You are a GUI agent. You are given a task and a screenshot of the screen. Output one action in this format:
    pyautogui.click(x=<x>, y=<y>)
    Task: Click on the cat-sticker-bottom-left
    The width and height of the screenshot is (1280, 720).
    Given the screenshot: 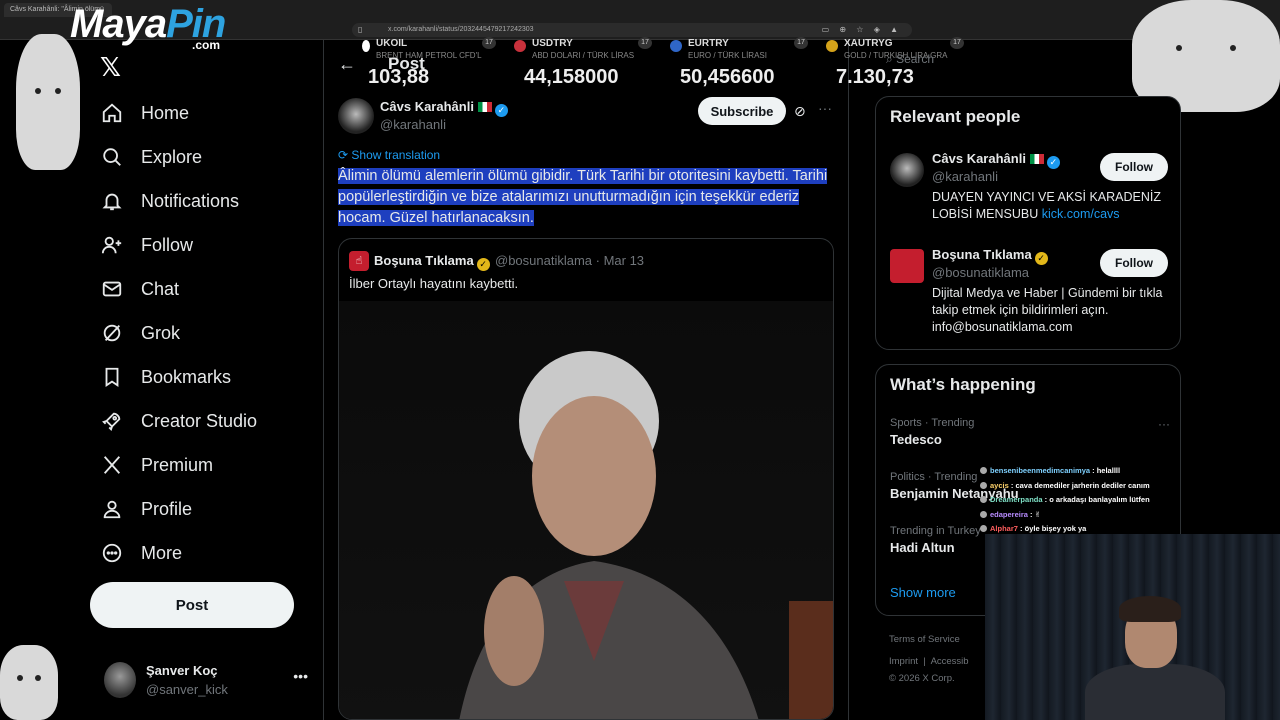 What is the action you would take?
    pyautogui.click(x=29, y=682)
    